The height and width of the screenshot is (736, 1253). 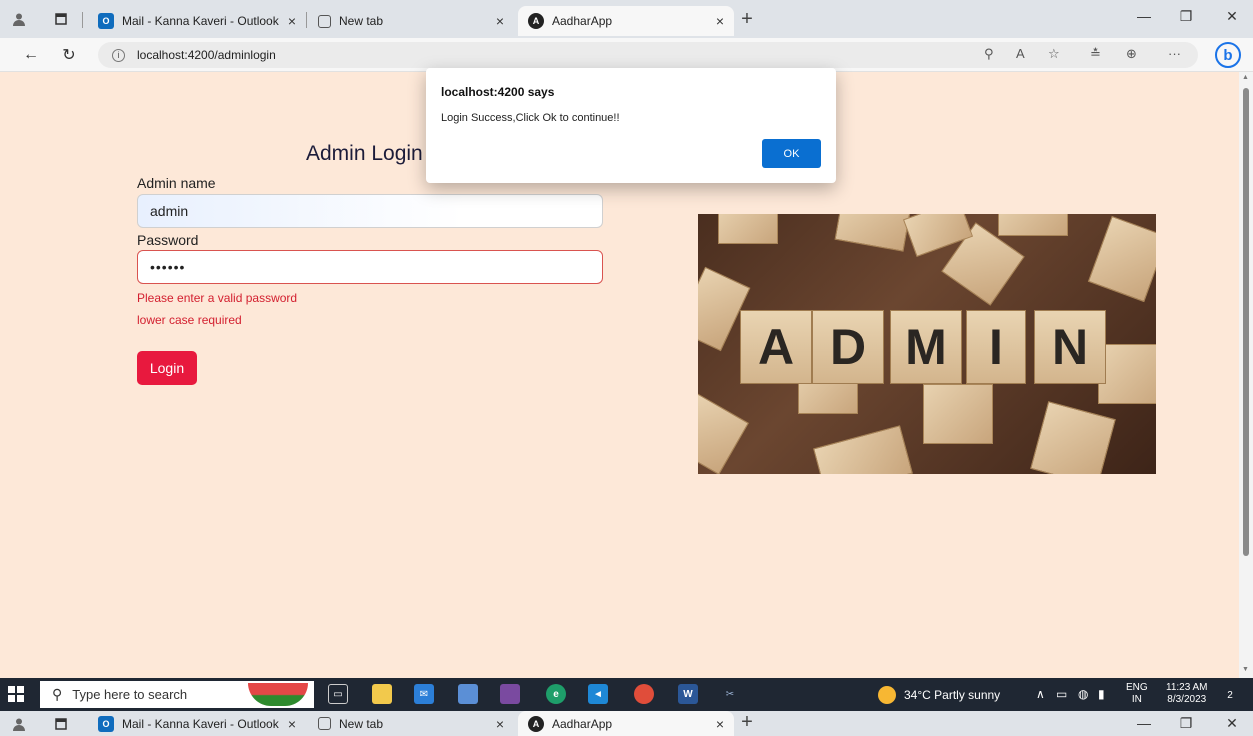 What do you see at coordinates (730, 694) in the screenshot?
I see `snipping-tool-icon: ✂` at bounding box center [730, 694].